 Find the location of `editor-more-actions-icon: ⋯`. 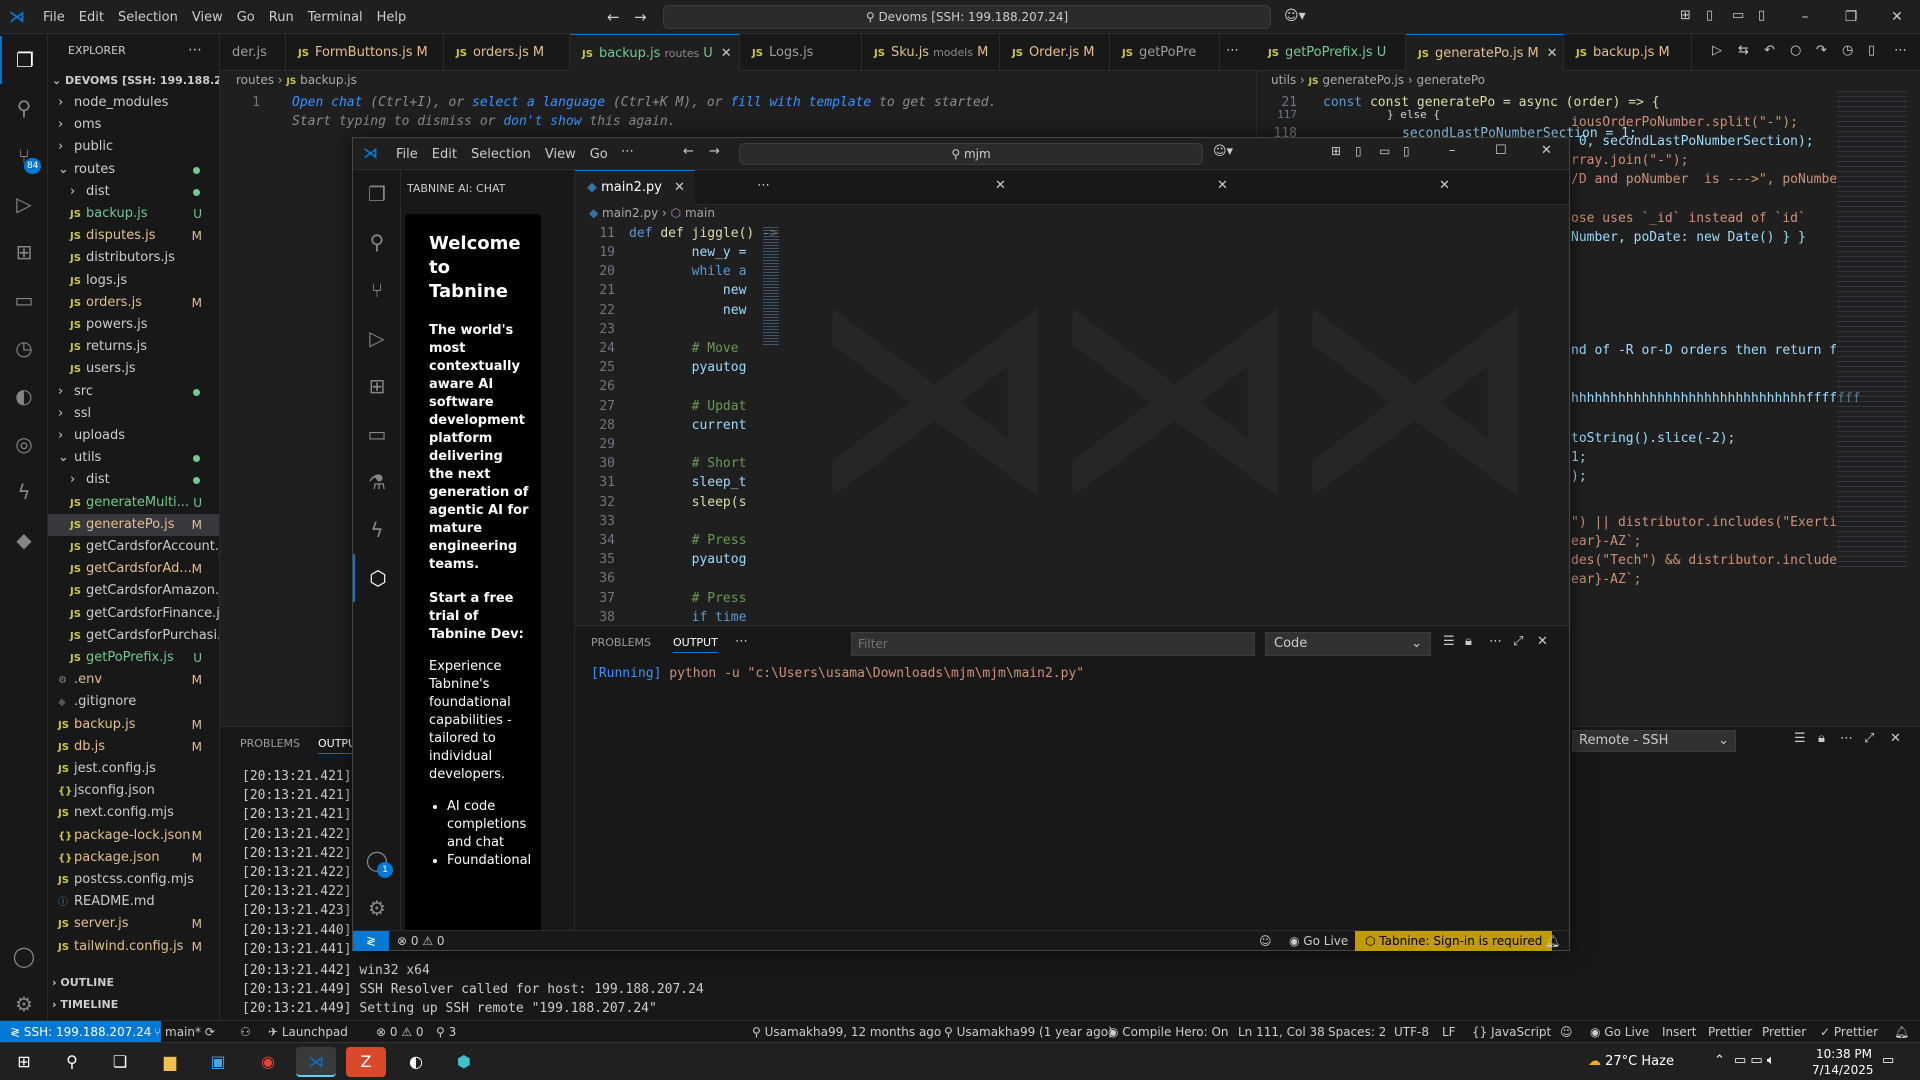

editor-more-actions-icon: ⋯ is located at coordinates (763, 185).